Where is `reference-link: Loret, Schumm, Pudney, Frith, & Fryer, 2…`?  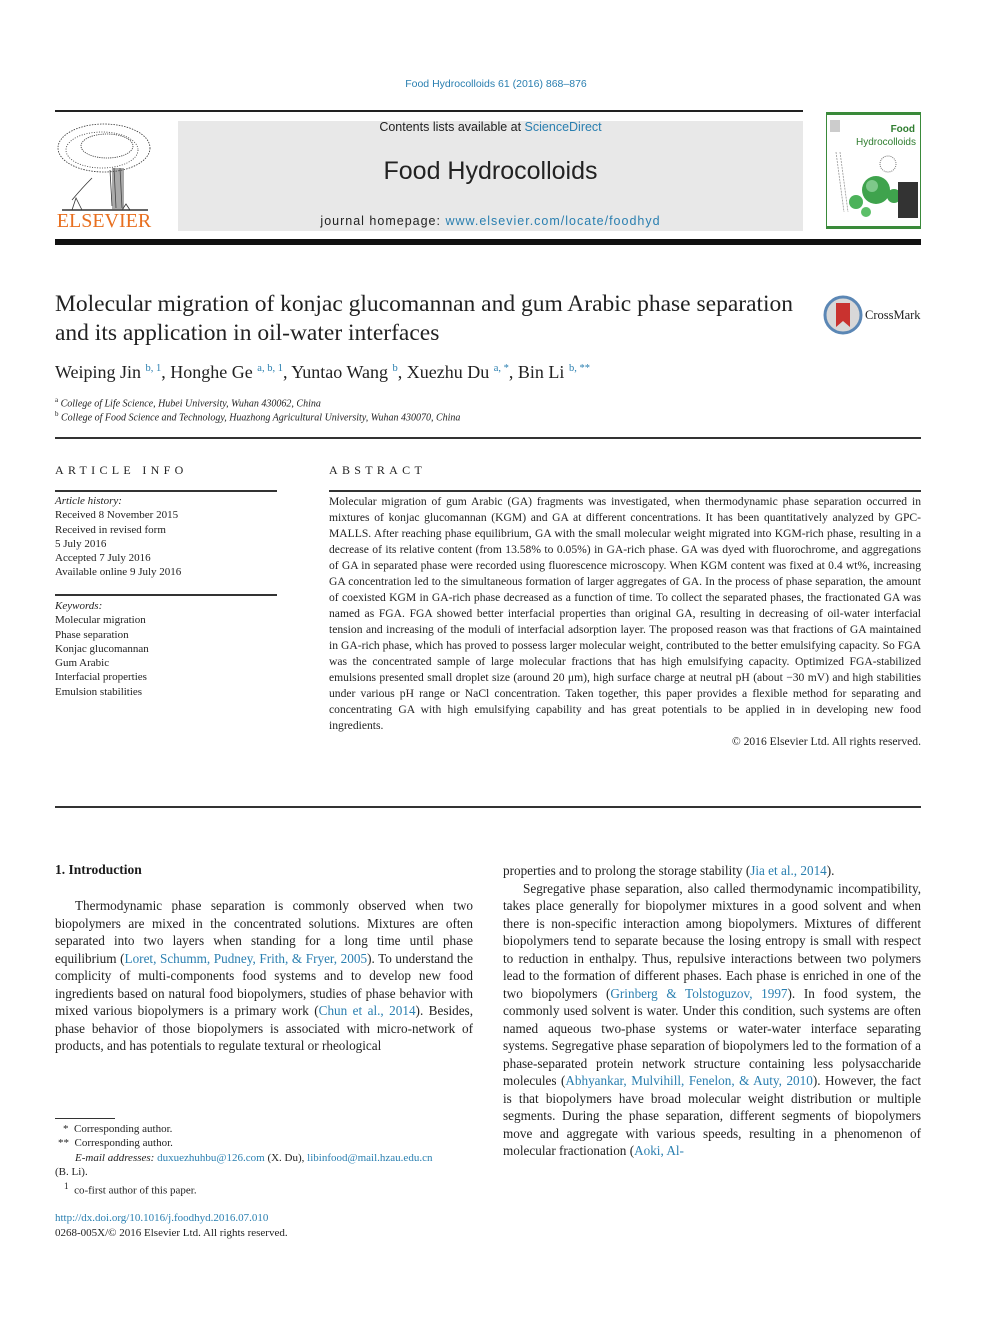
reference-link: Loret, Schumm, Pudney, Frith, & Fryer, 2… is located at coordinates (246, 958).